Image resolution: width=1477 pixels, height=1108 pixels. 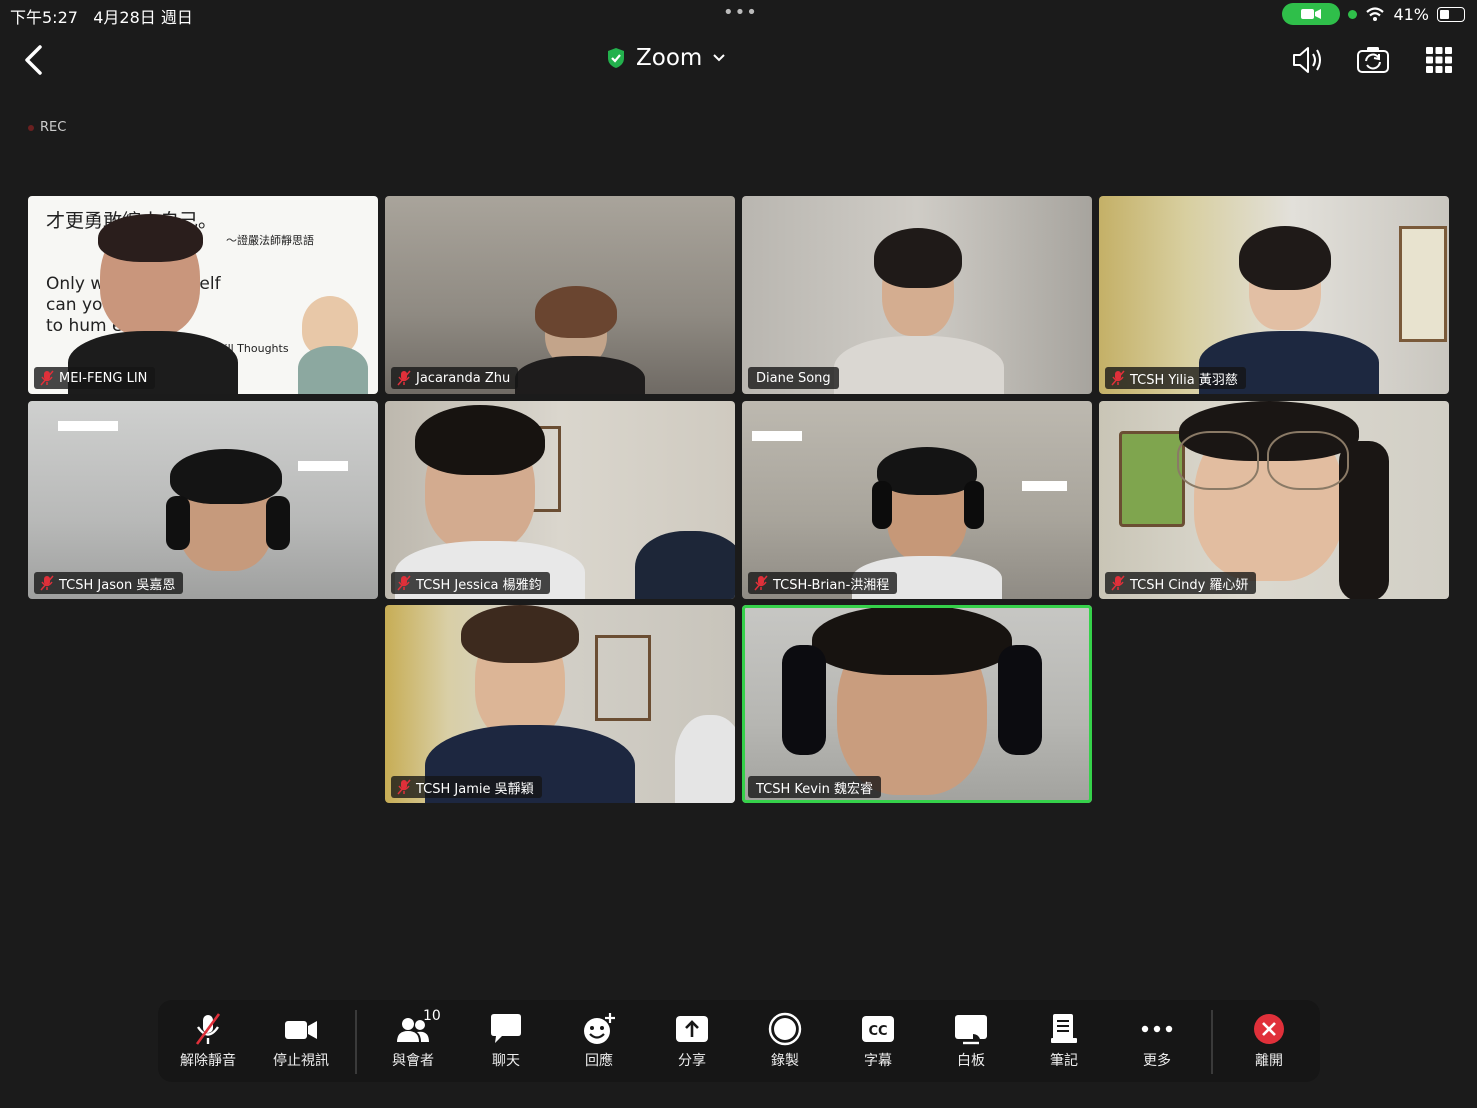 What do you see at coordinates (1274, 500) in the screenshot?
I see `video-tile-tcsh-cindy: TCSH Cindy 羅心妍` at bounding box center [1274, 500].